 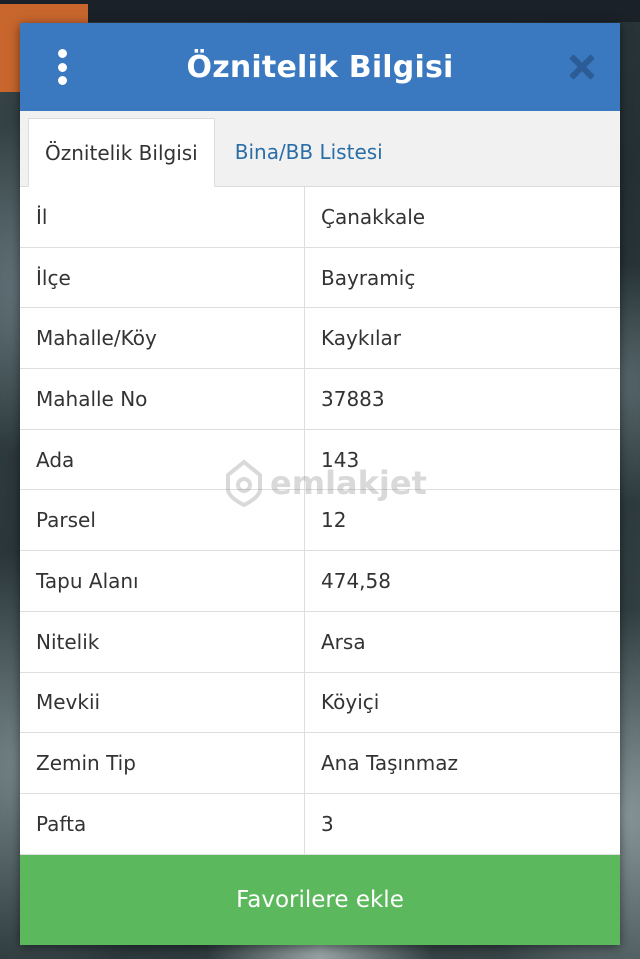 I want to click on row-value: 474,58, so click(x=356, y=580).